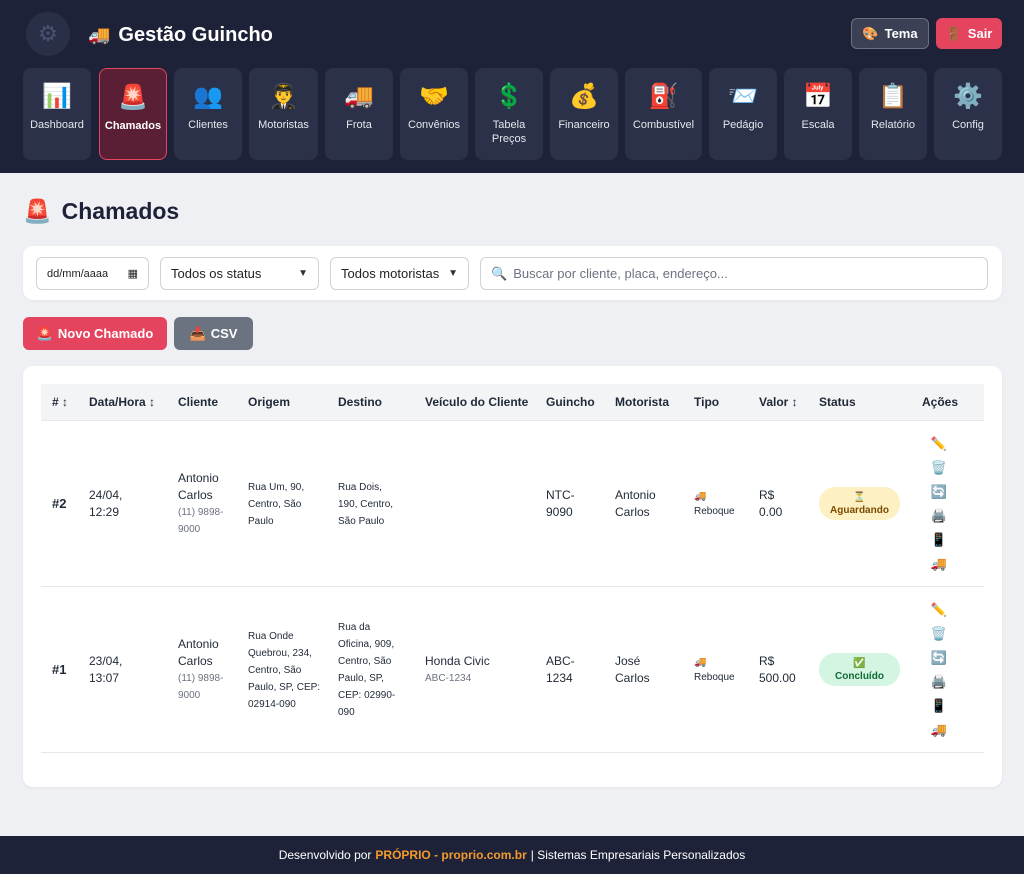 The height and width of the screenshot is (874, 1024). Describe the element at coordinates (48, 34) in the screenshot. I see `logo: ⚙` at that location.